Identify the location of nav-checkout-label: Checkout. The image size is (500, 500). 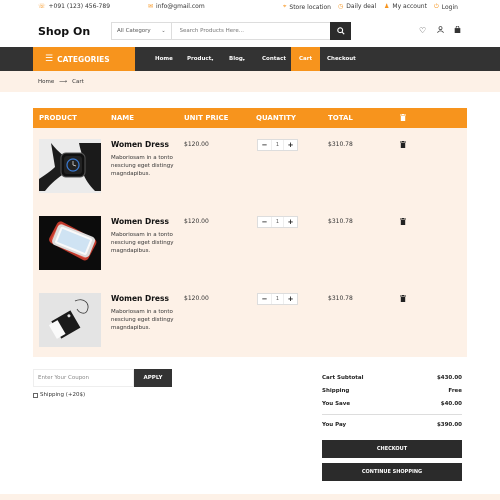
(341, 59).